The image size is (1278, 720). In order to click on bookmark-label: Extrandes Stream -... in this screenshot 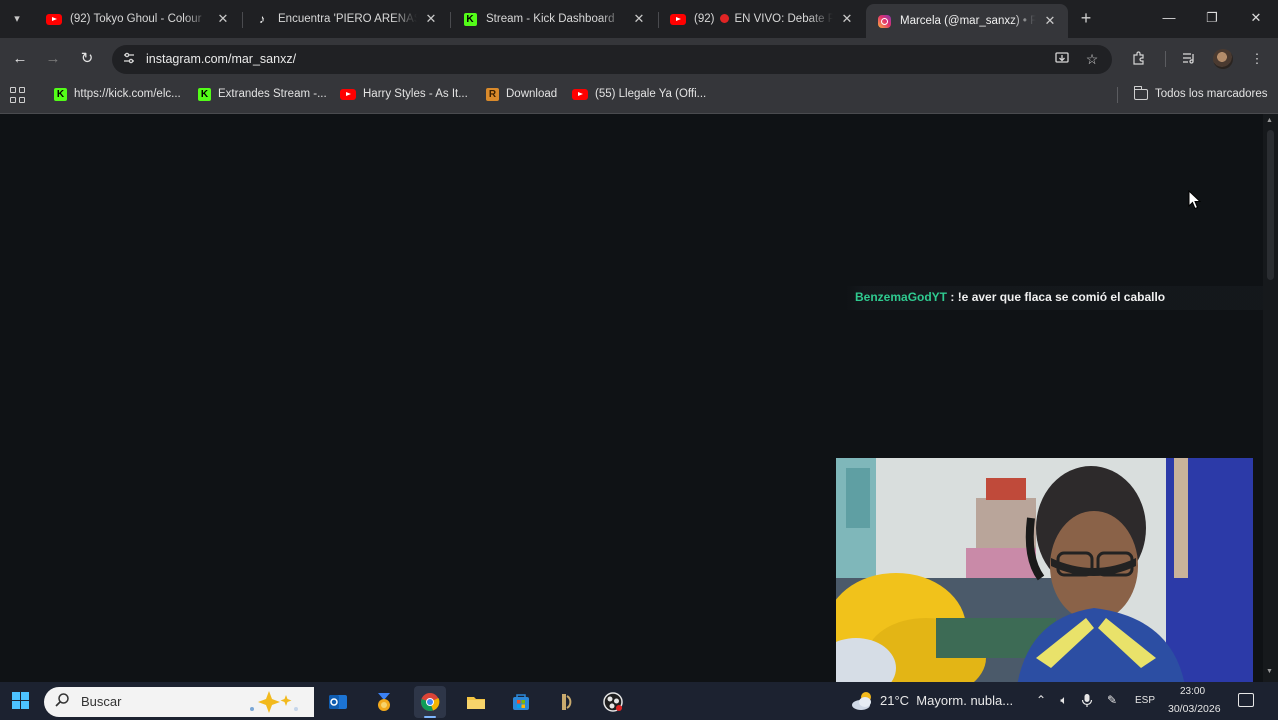, I will do `click(272, 94)`.